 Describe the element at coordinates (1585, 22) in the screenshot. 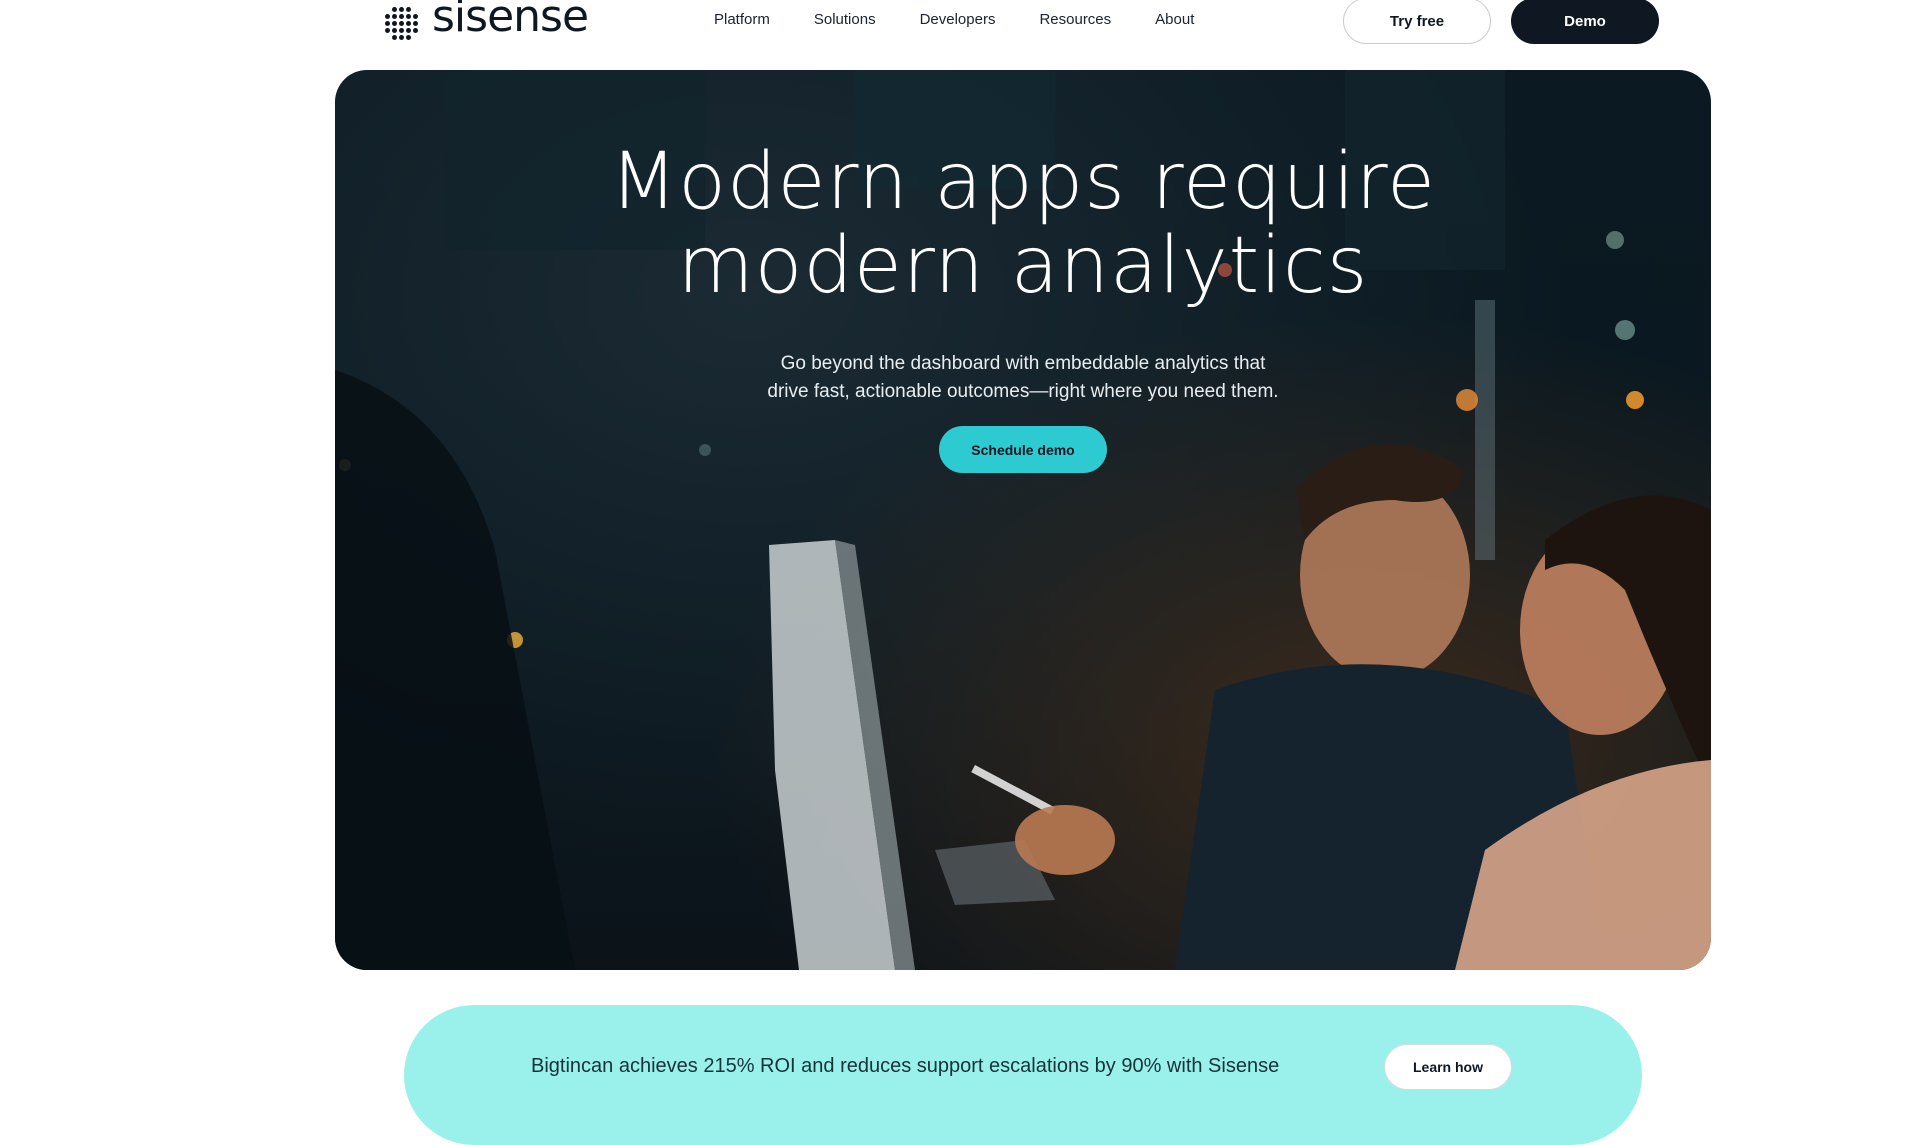

I see `demo-button: Demo` at that location.